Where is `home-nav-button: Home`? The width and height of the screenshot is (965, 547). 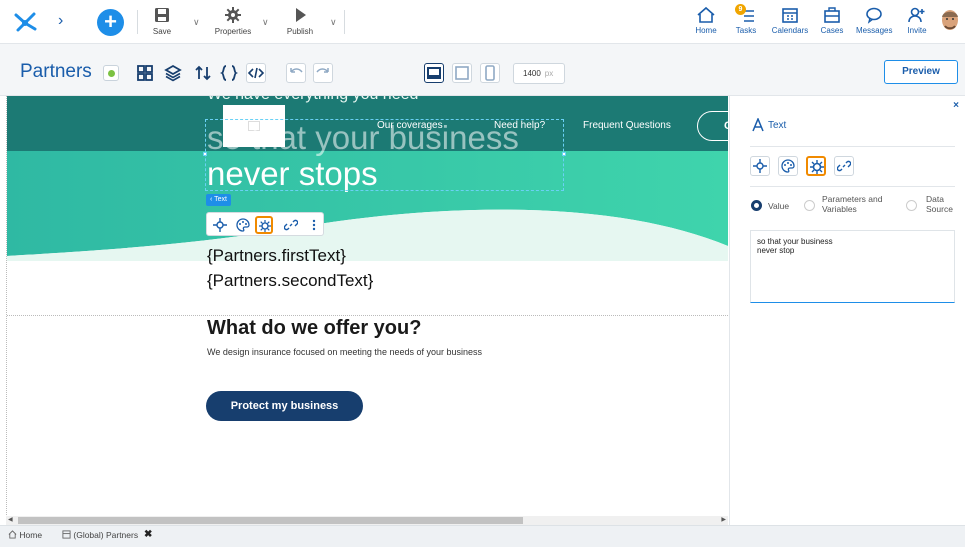 home-nav-button: Home is located at coordinates (706, 20).